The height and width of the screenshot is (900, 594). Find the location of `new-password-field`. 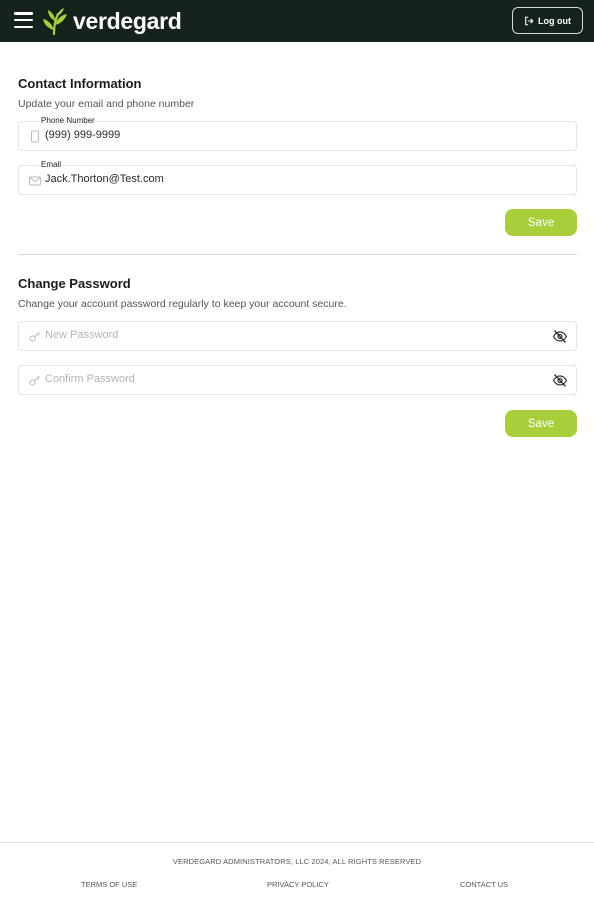

new-password-field is located at coordinates (297, 336).